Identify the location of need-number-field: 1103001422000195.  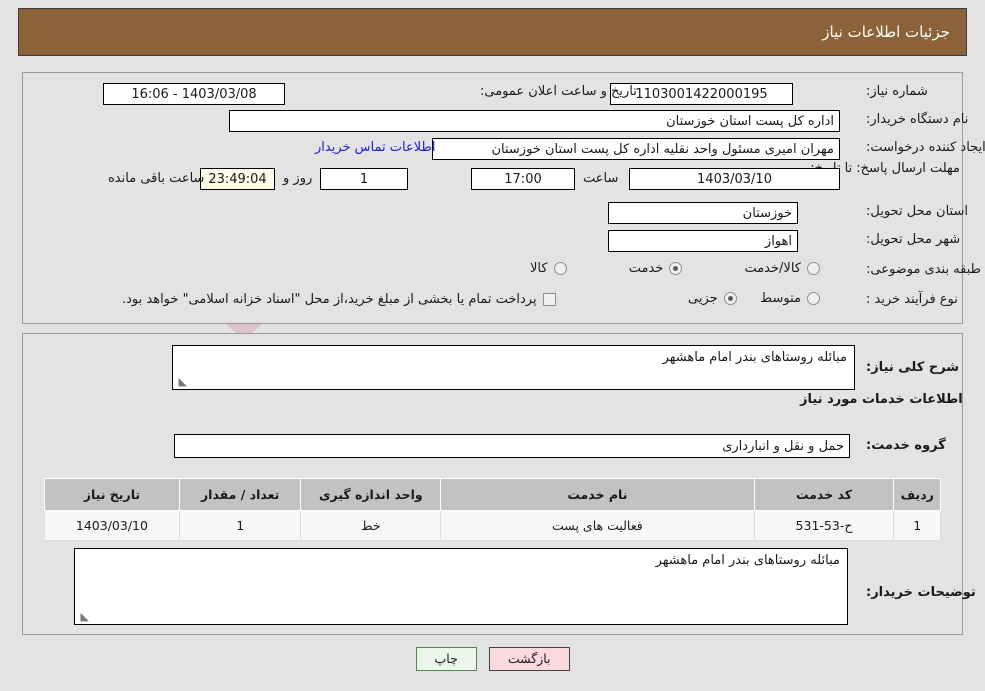
(701, 94).